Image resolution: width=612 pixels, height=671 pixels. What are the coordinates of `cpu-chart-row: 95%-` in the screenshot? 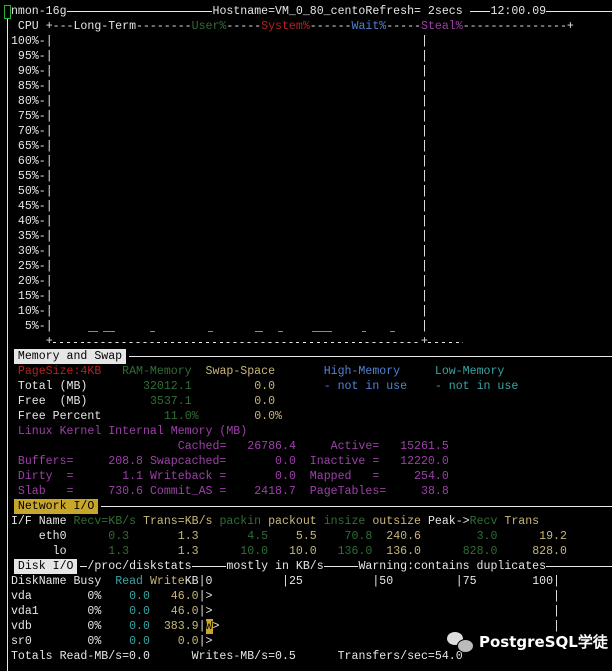 It's located at (306, 56).